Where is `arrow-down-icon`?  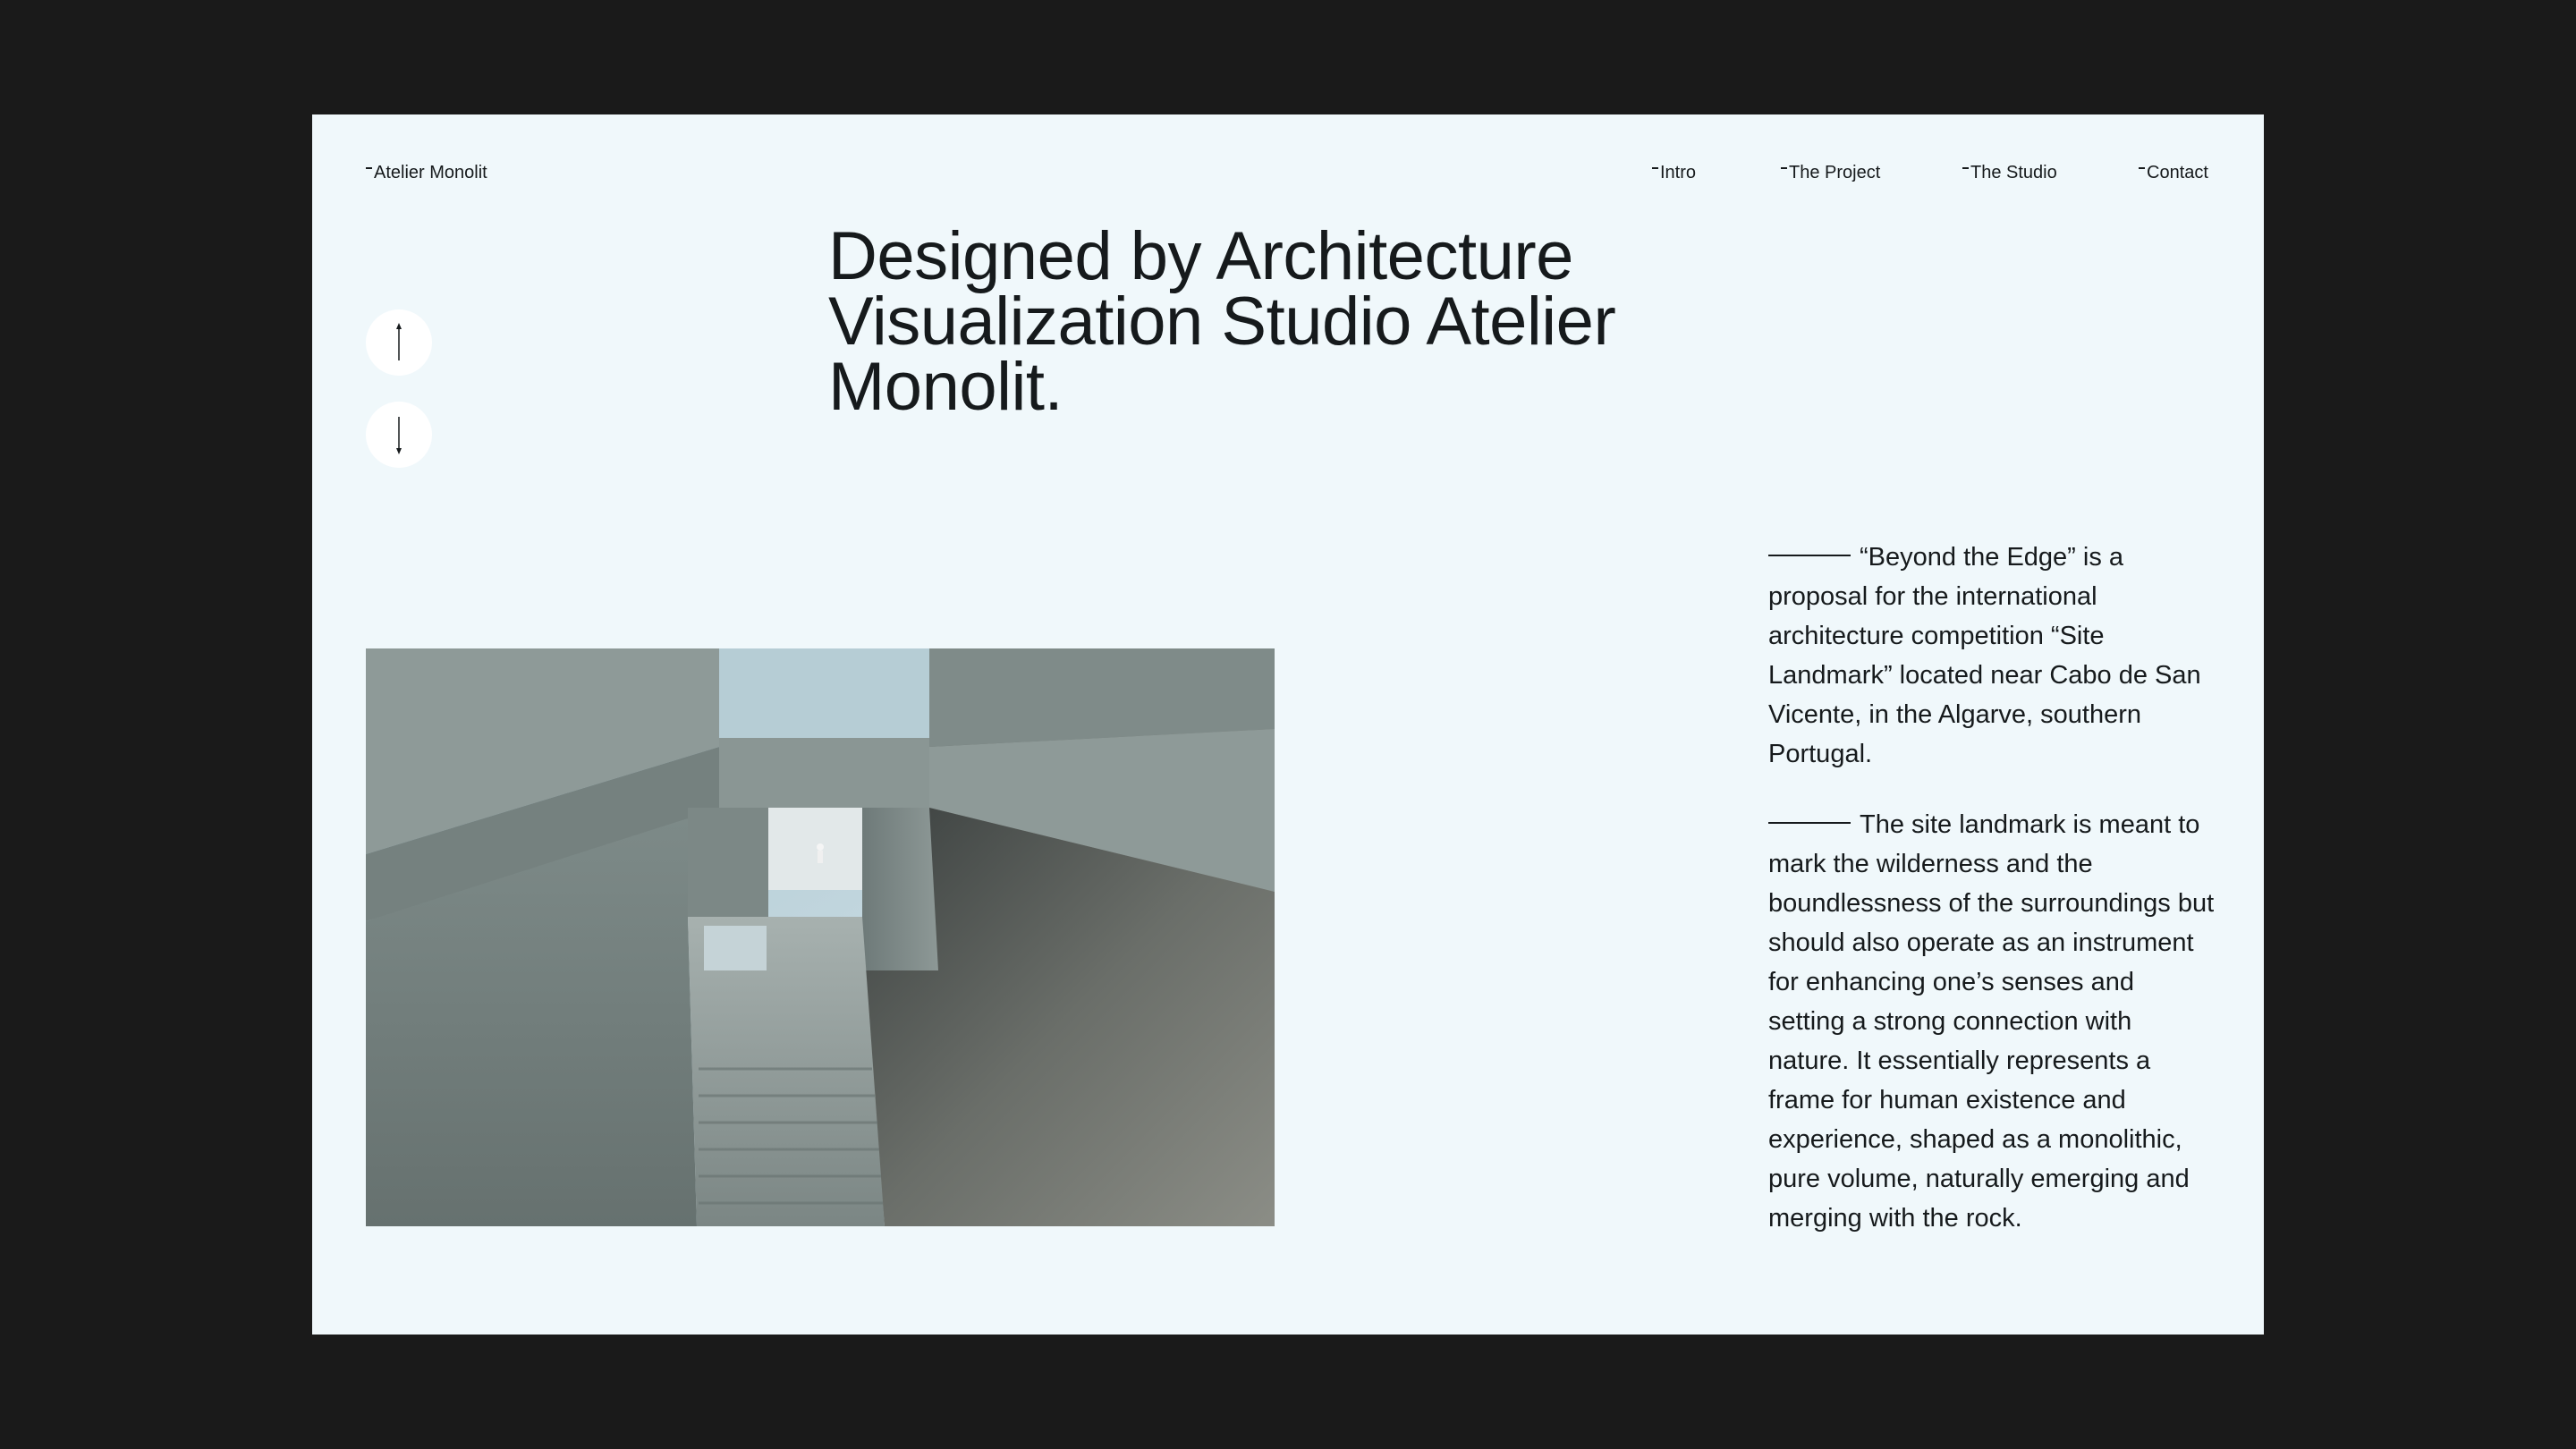
arrow-down-icon is located at coordinates (399, 435).